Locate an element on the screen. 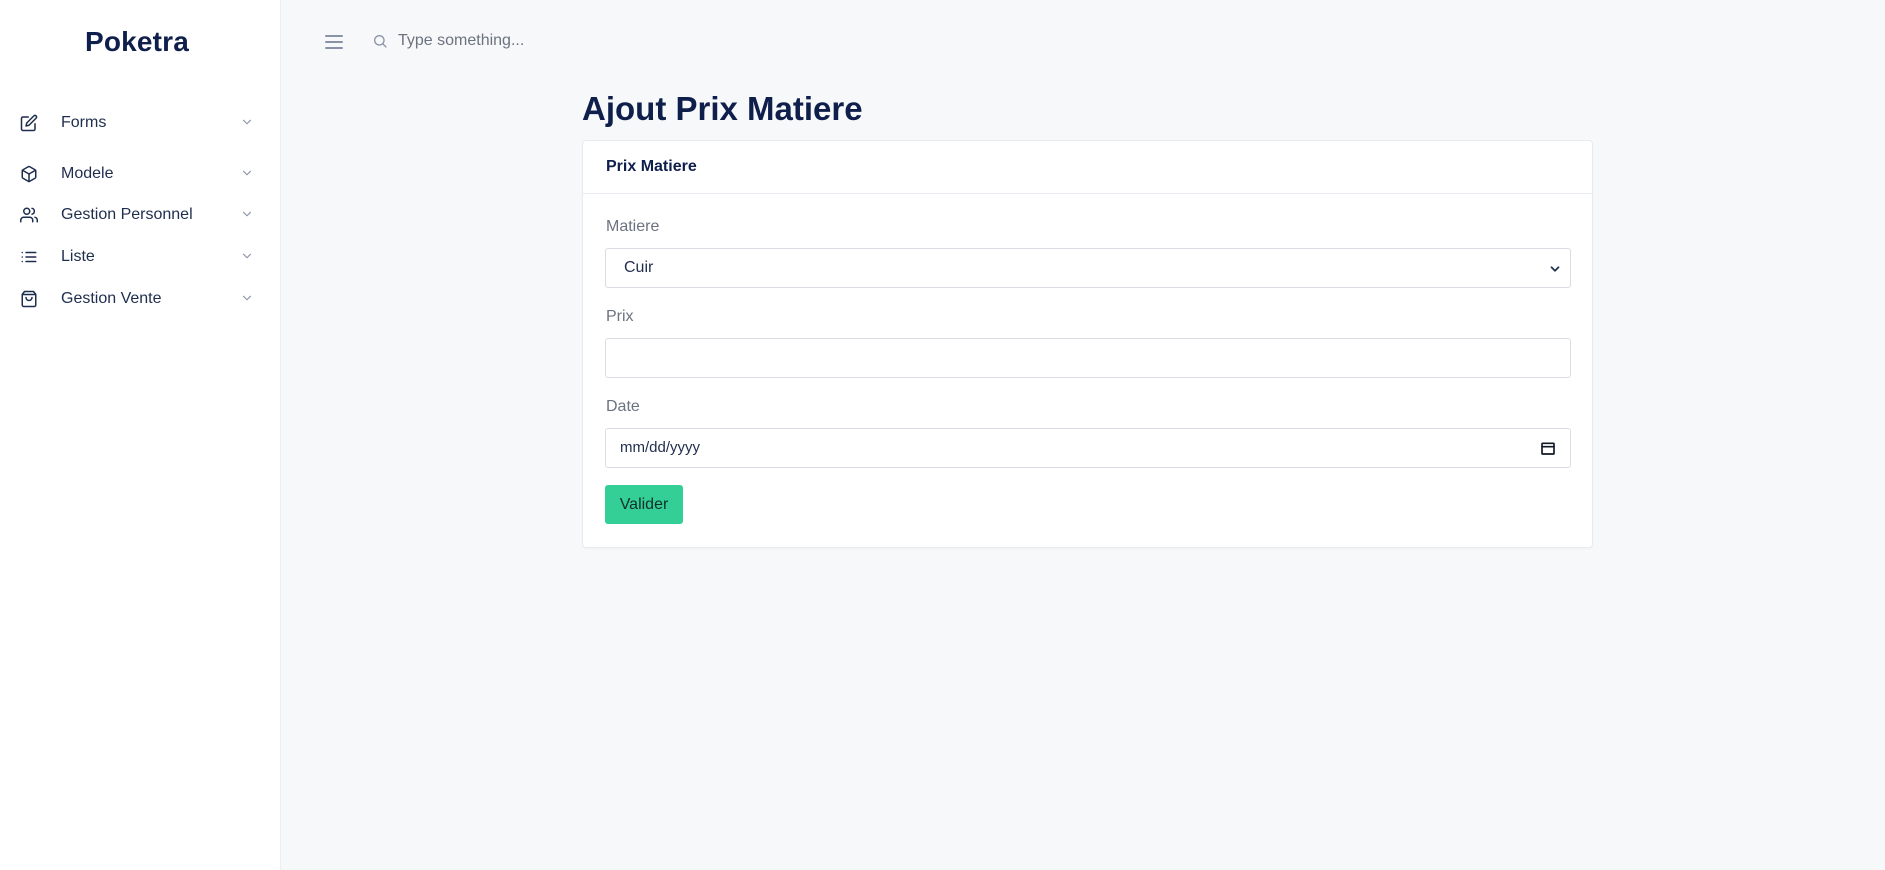 The width and height of the screenshot is (1885, 870). sidebar-item-liste: Liste is located at coordinates (135, 257).